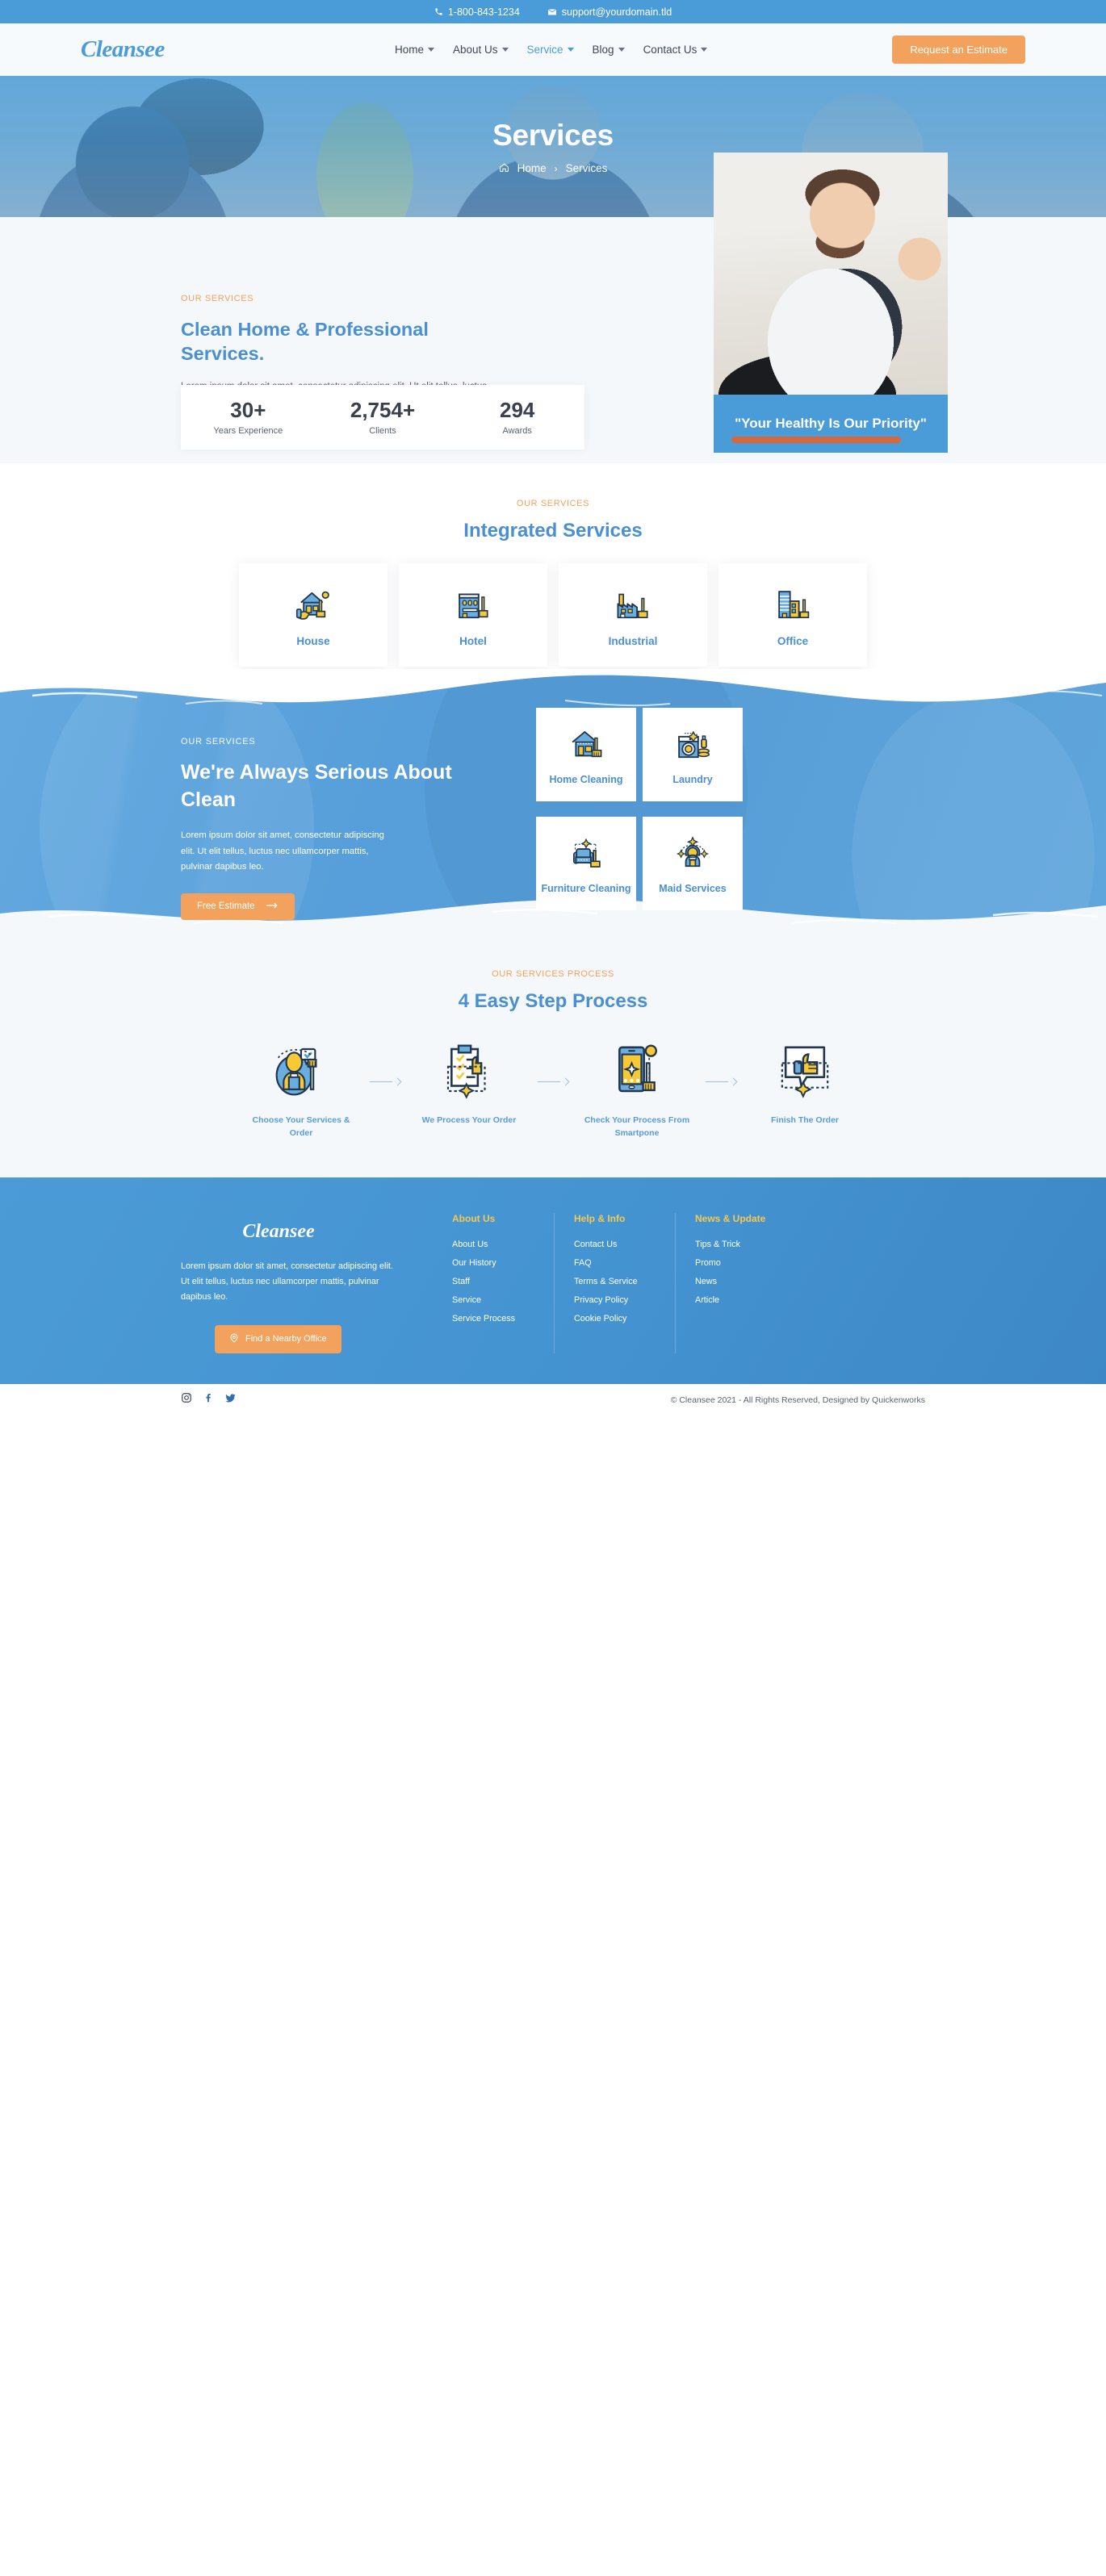  Describe the element at coordinates (494, 1281) in the screenshot. I see `footer-link: Staff` at that location.